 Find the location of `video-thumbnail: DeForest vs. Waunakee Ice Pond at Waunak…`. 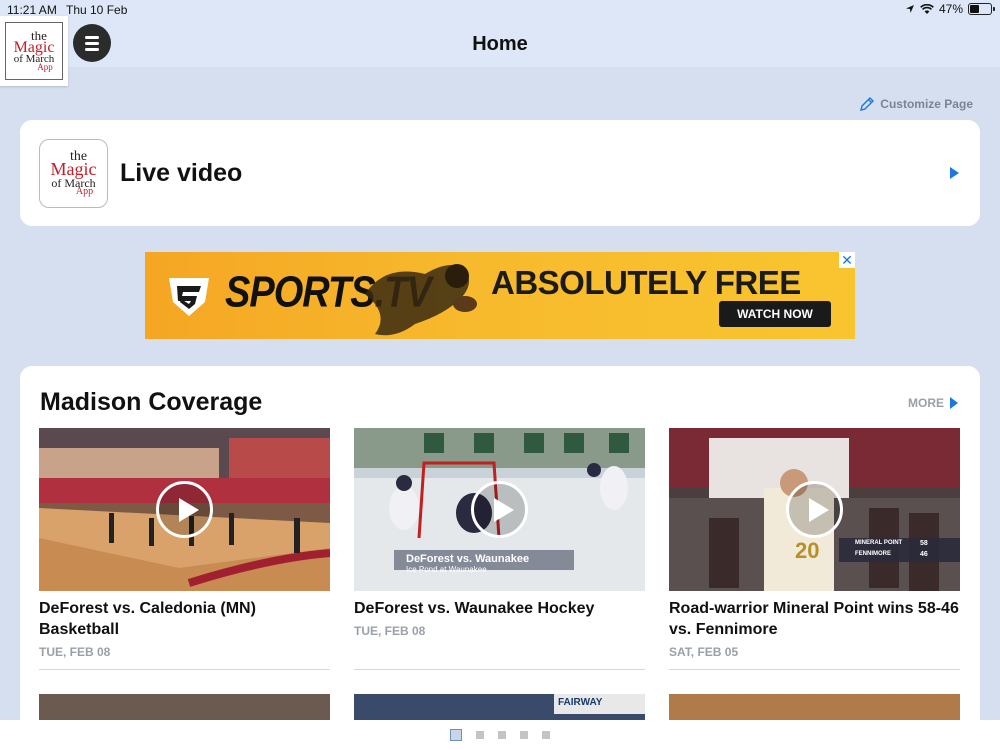

video-thumbnail: DeForest vs. Waunakee Ice Pond at Waunak… is located at coordinates (499, 509).